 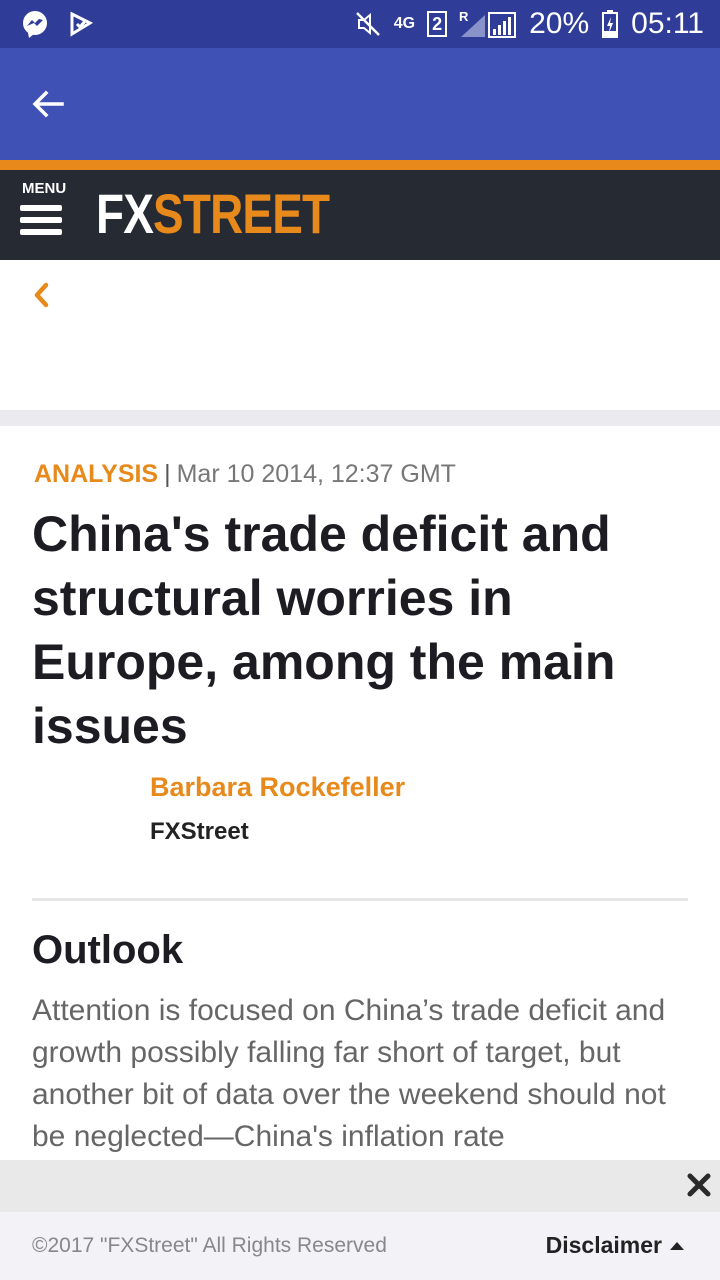 I want to click on chevron-left-icon, so click(x=41, y=295).